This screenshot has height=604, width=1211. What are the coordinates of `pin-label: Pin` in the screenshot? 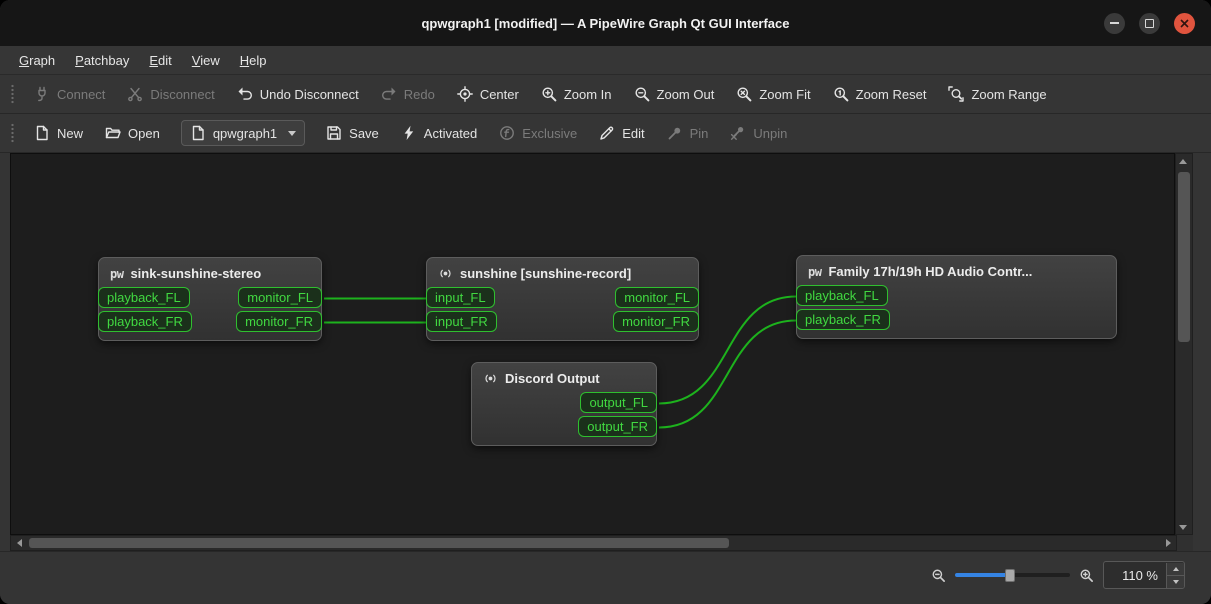 It's located at (699, 133).